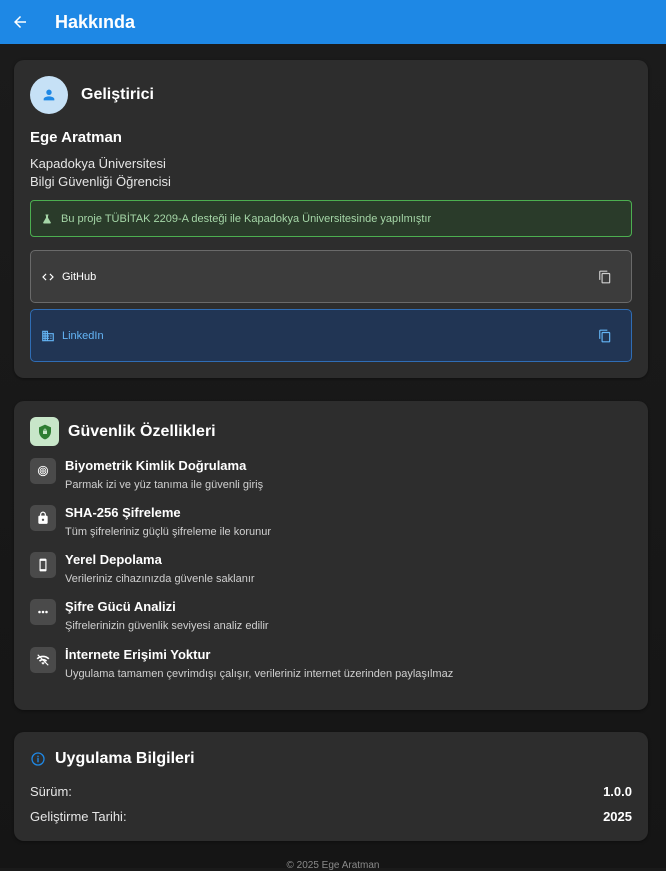  Describe the element at coordinates (100, 181) in the screenshot. I see `developer-role: Bilgi Güvenliği Öğrencisi` at that location.